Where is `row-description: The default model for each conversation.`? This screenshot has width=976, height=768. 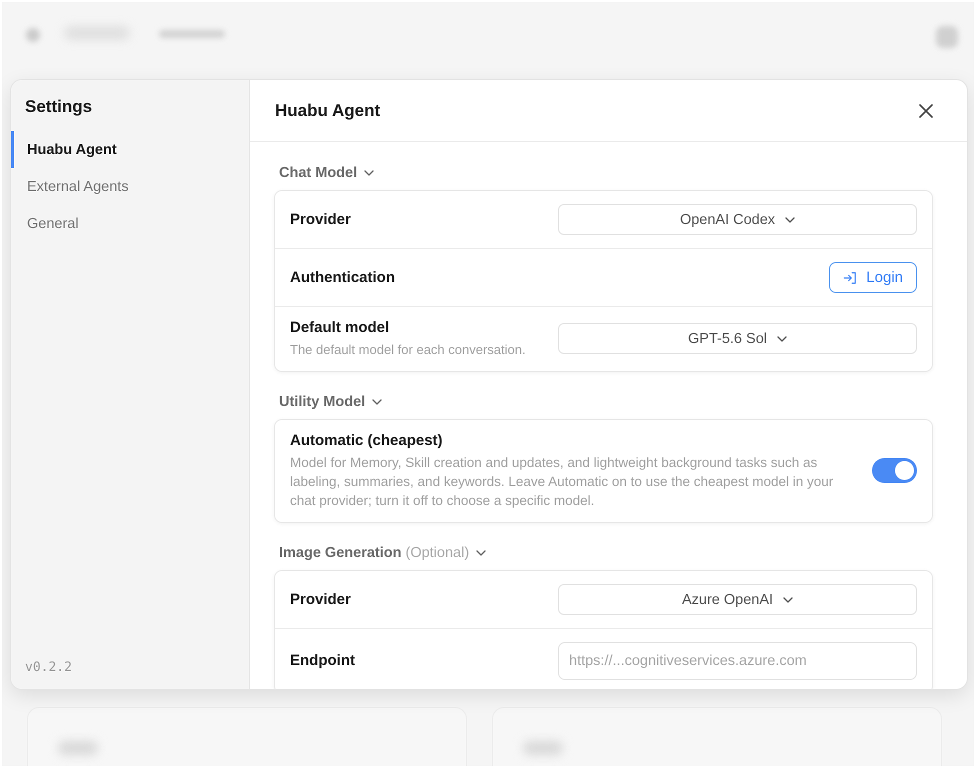 row-description: The default model for each conversation. is located at coordinates (408, 350).